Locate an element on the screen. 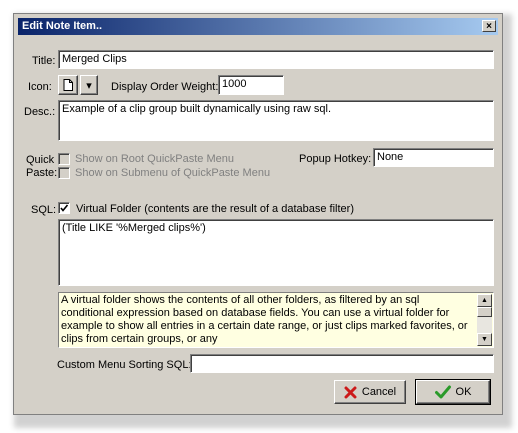 This screenshot has width=518, height=433. submenu-checkbox is located at coordinates (64, 173).